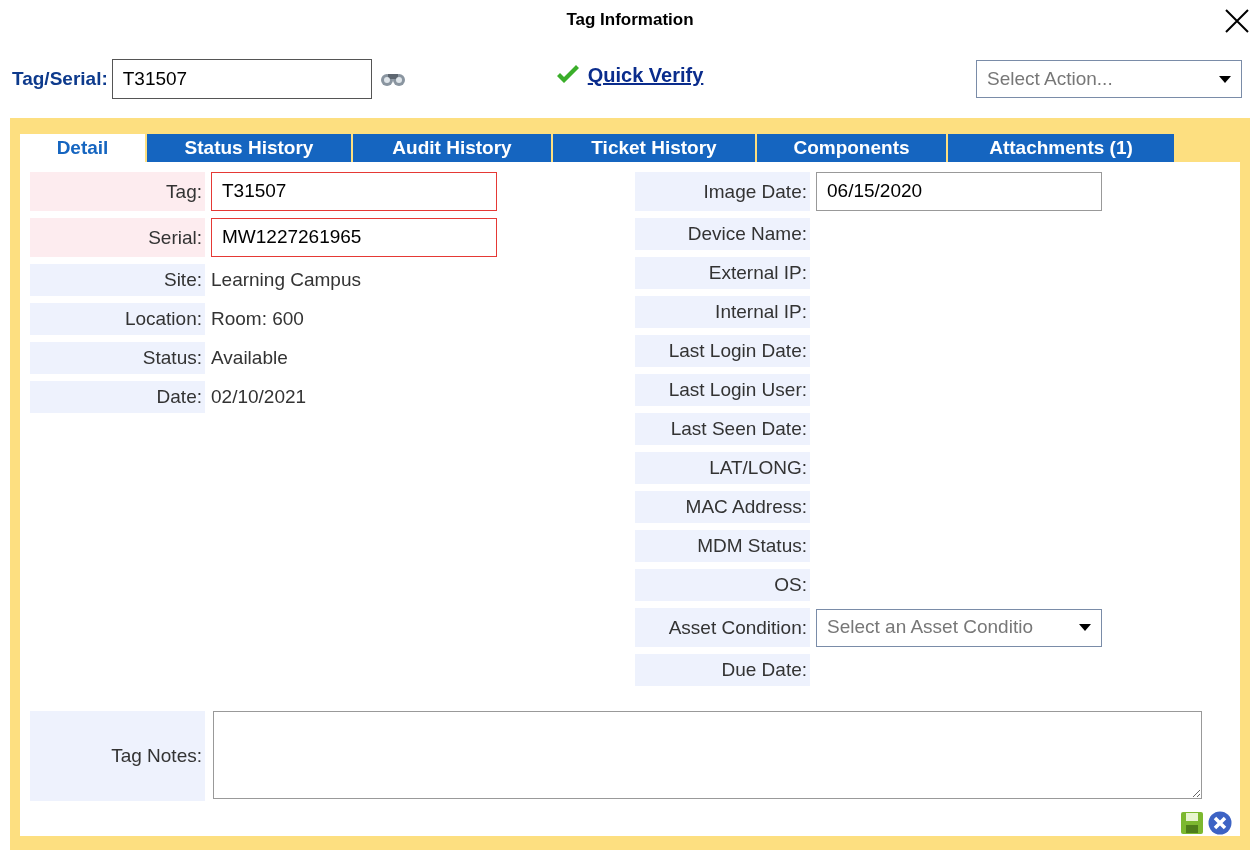 The width and height of the screenshot is (1260, 852). Describe the element at coordinates (257, 318) in the screenshot. I see `field-value: Room: 600` at that location.